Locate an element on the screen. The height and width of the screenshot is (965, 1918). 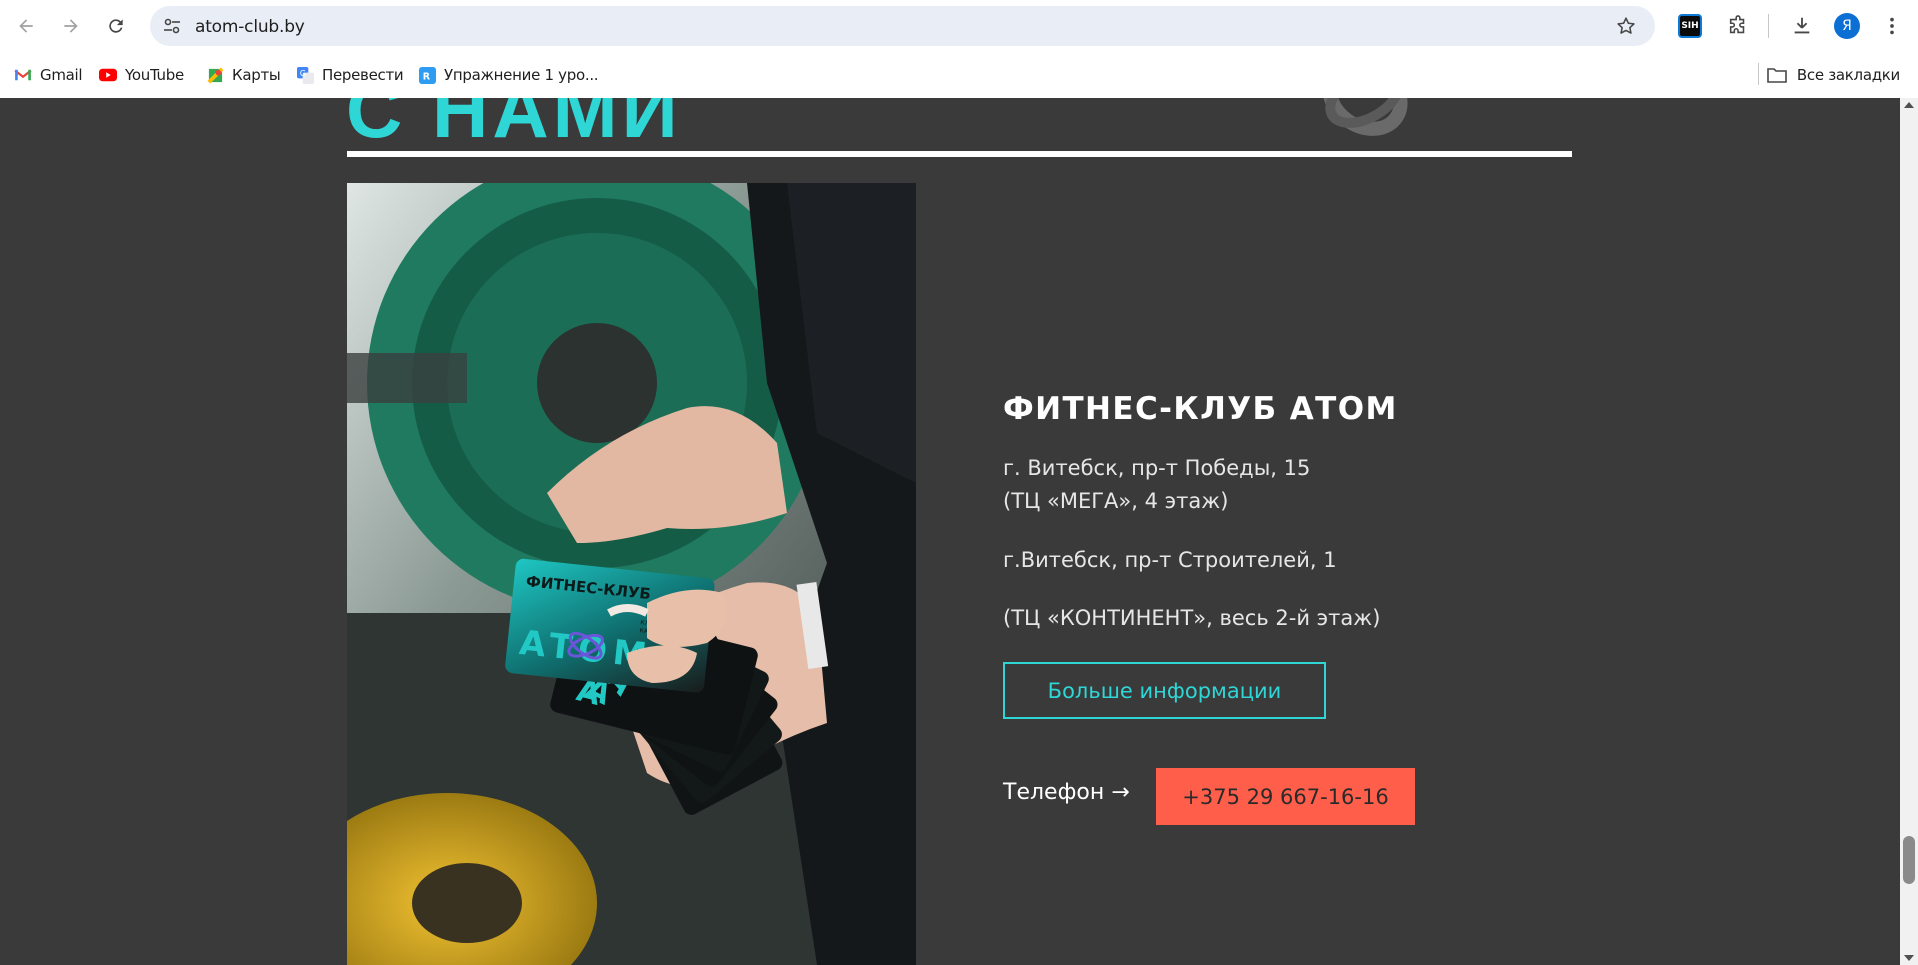
maps-icon is located at coordinates (215, 75).